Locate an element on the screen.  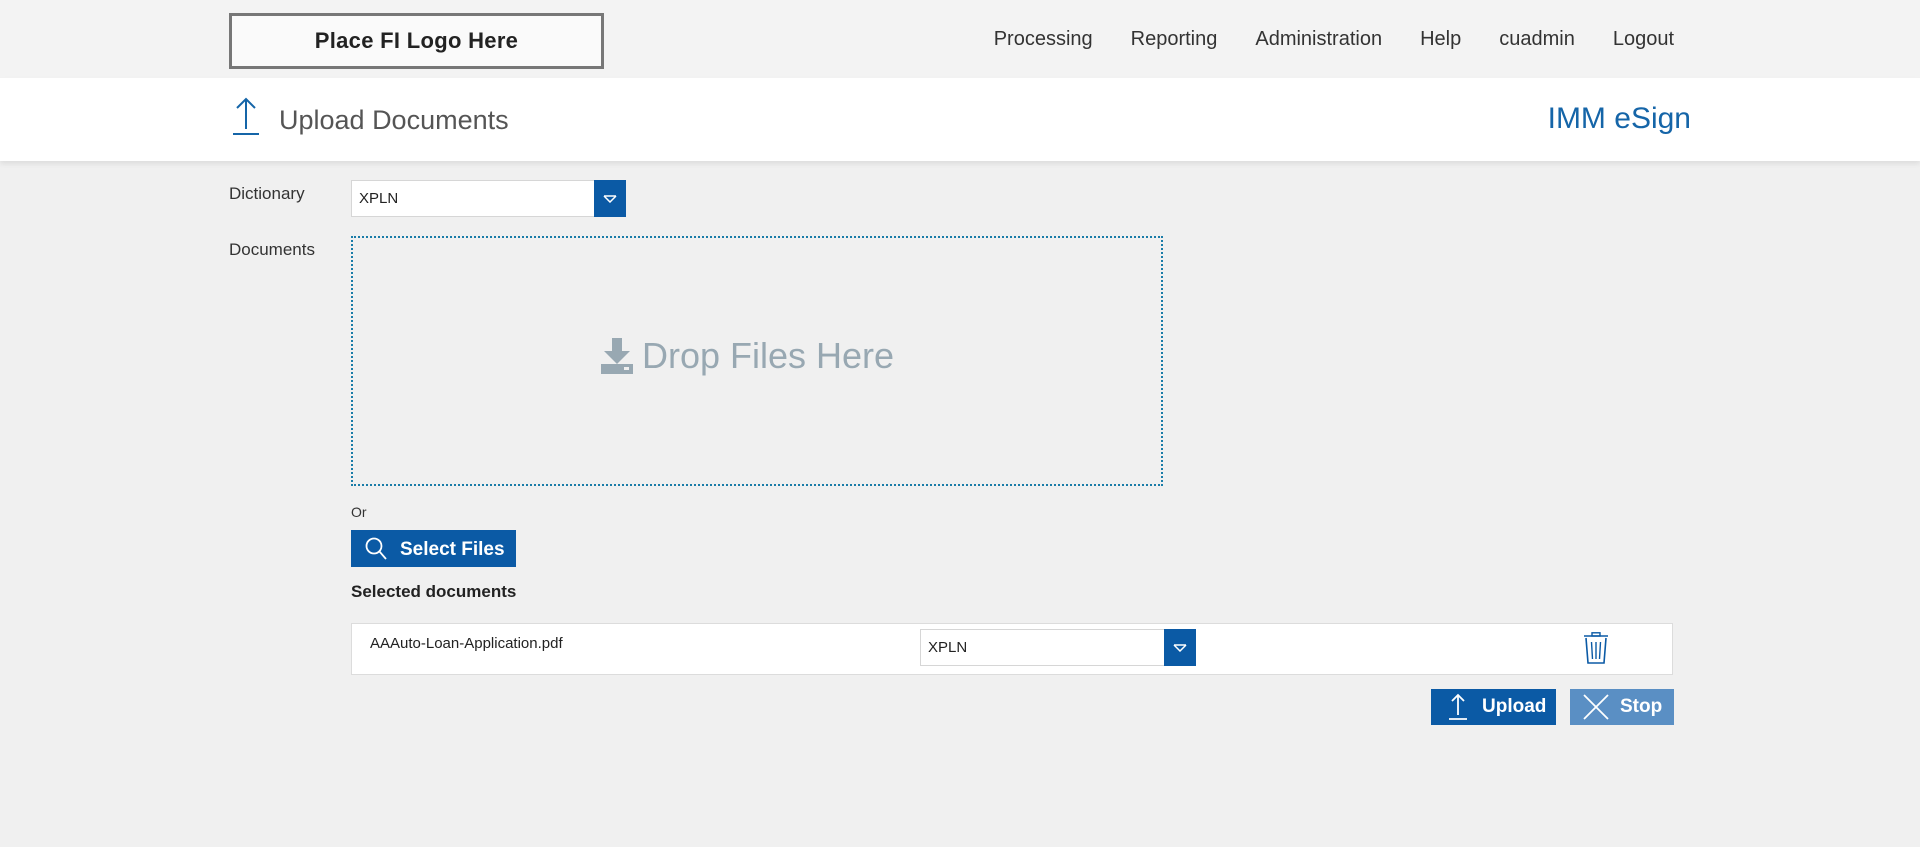
page-title: Upload Documents is located at coordinates (394, 120).